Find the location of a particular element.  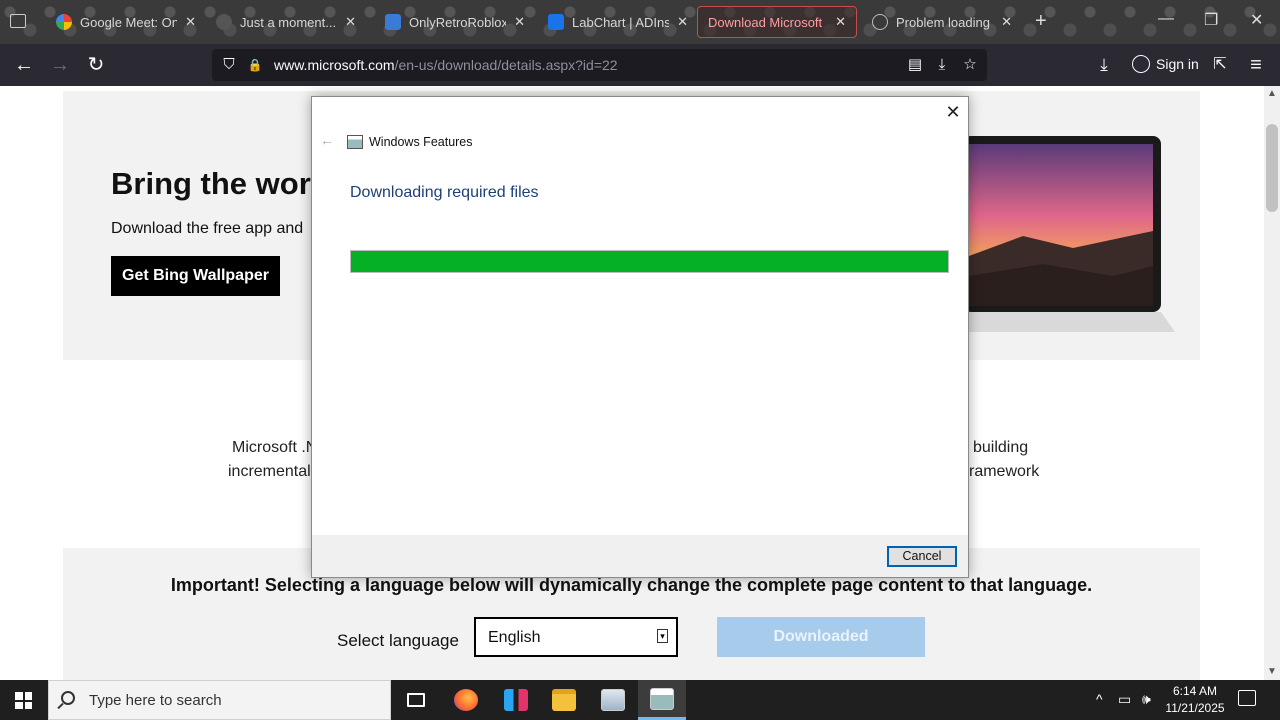

search-placeholder: Type here to search is located at coordinates (155, 700).